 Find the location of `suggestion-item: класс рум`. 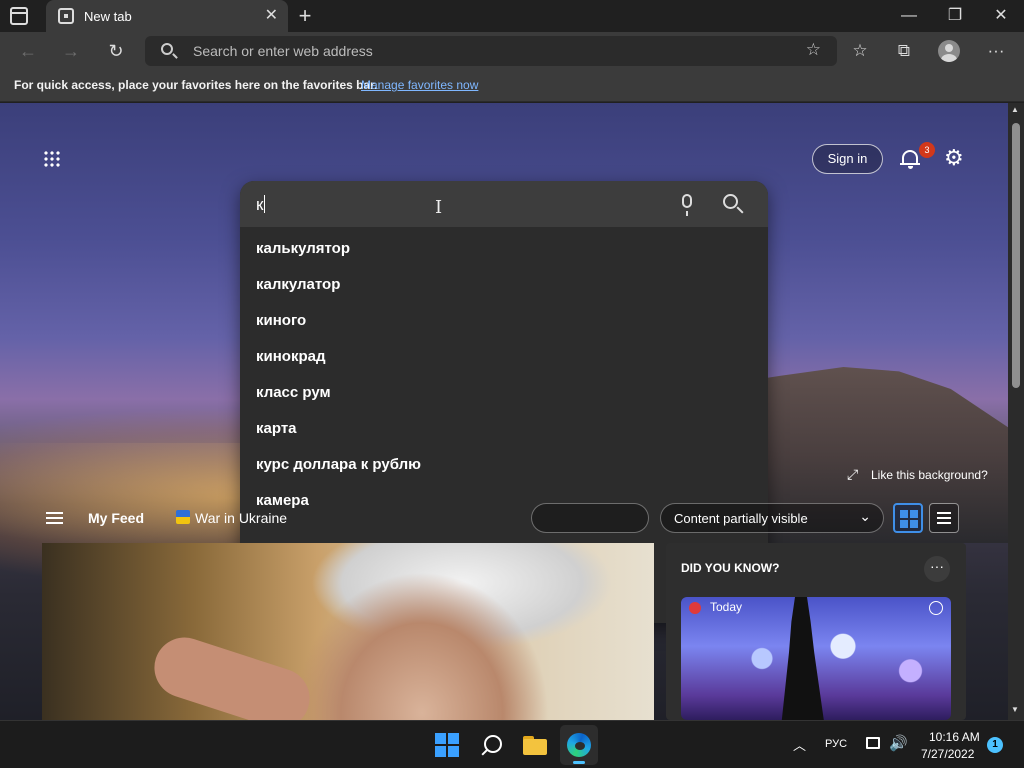

suggestion-item: класс рум is located at coordinates (504, 393).